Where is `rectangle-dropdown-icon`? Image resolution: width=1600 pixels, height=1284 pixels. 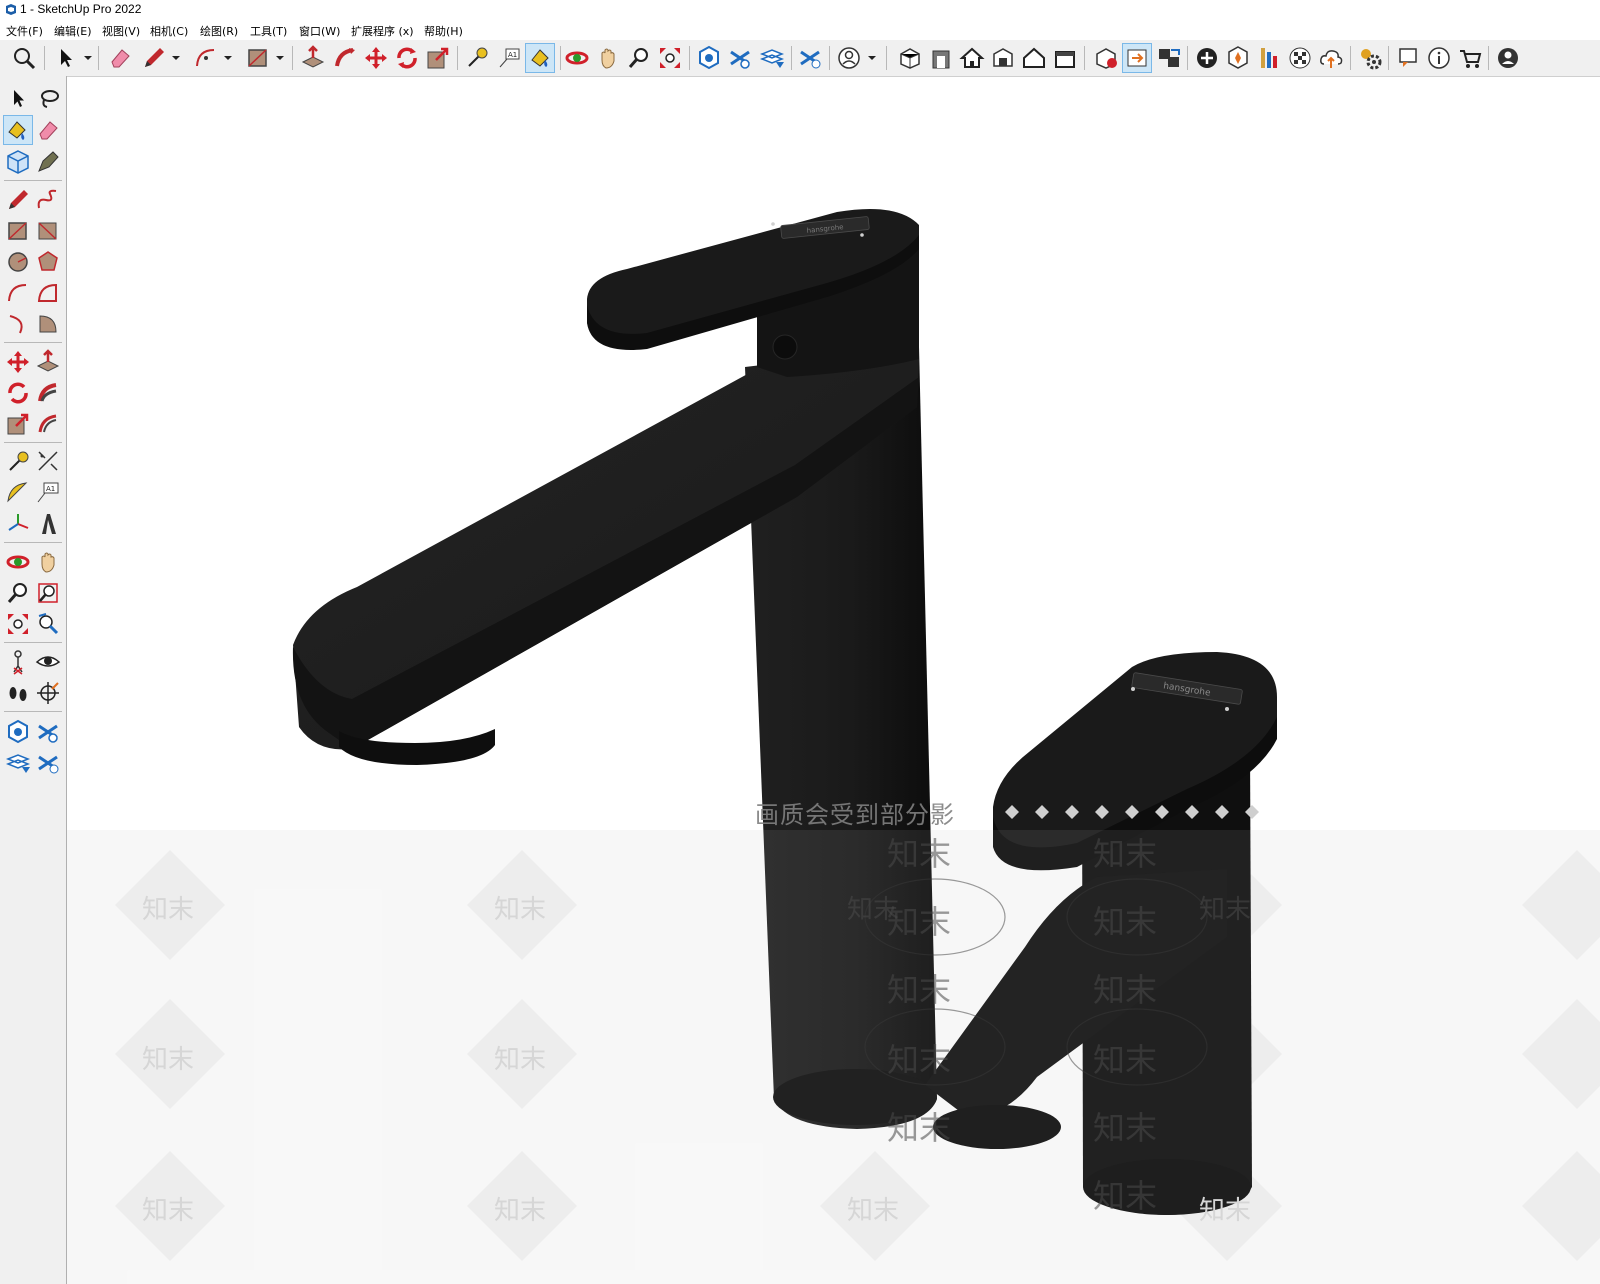 rectangle-dropdown-icon is located at coordinates (280, 58).